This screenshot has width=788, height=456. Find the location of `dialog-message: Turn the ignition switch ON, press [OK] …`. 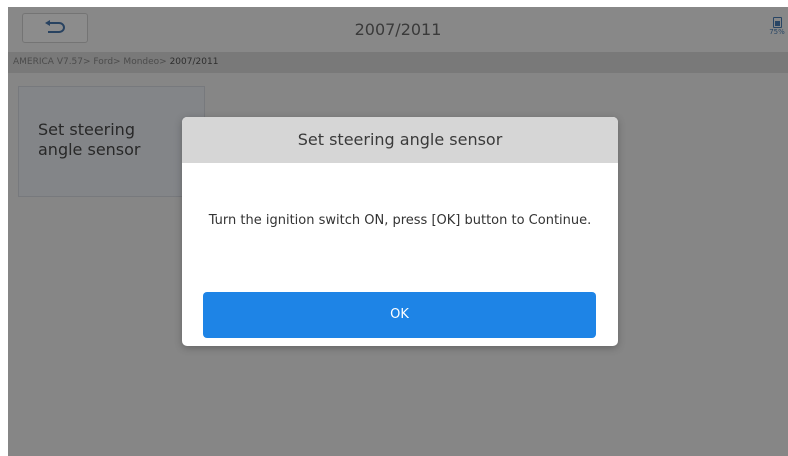

dialog-message: Turn the ignition switch ON, press [OK] … is located at coordinates (400, 220).